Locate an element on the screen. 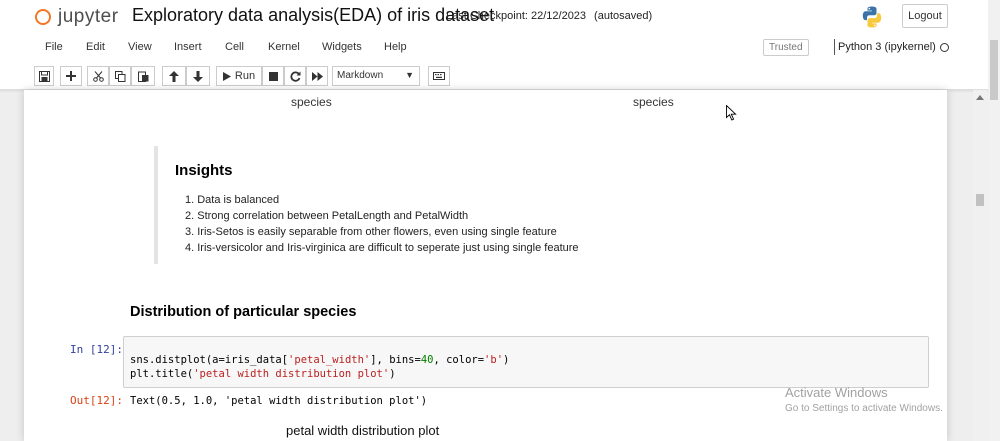 This screenshot has height=441, width=1000. menu-edit: Edit is located at coordinates (95, 47).